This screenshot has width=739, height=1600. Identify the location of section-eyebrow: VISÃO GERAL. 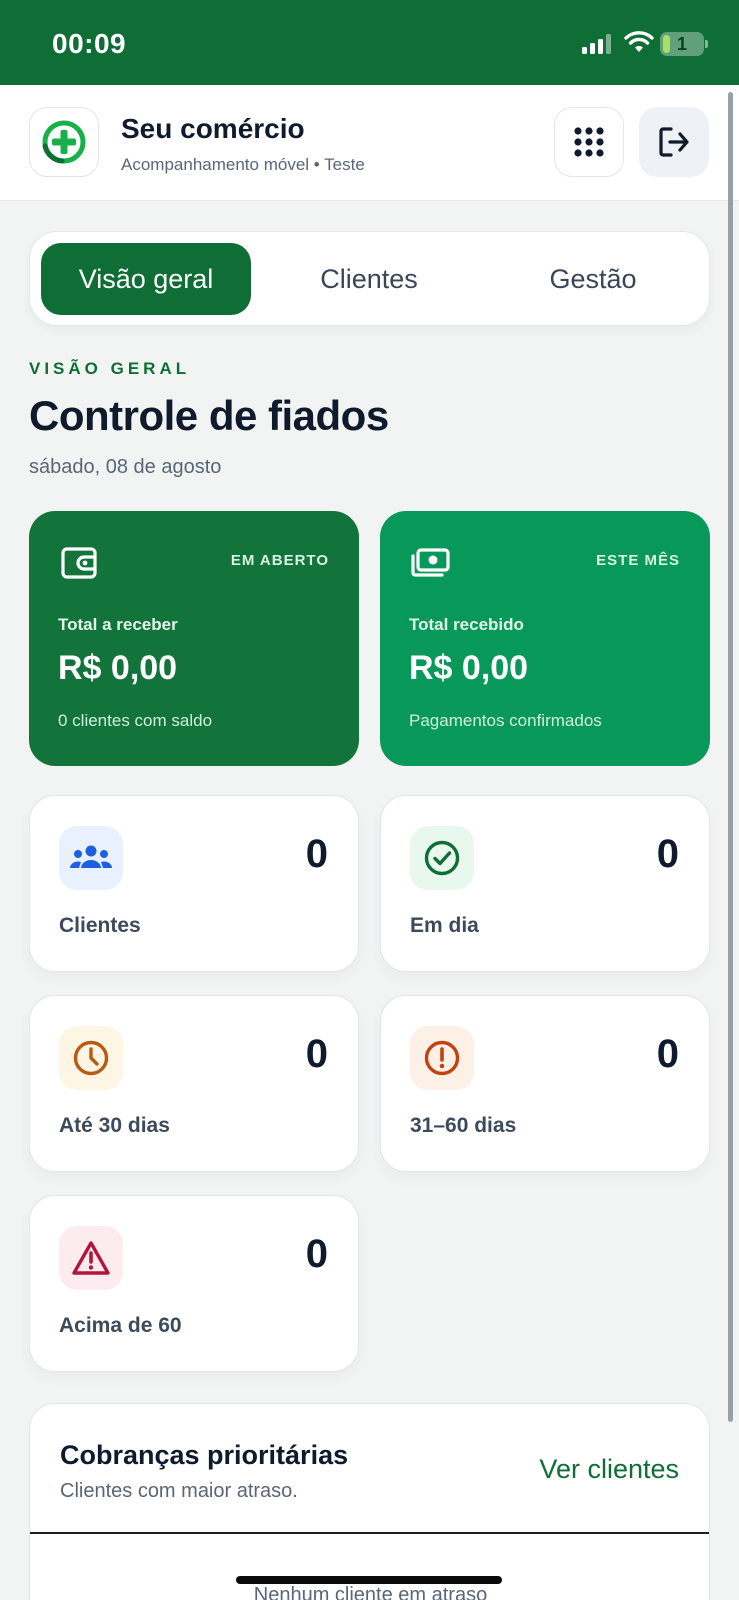
(110, 368).